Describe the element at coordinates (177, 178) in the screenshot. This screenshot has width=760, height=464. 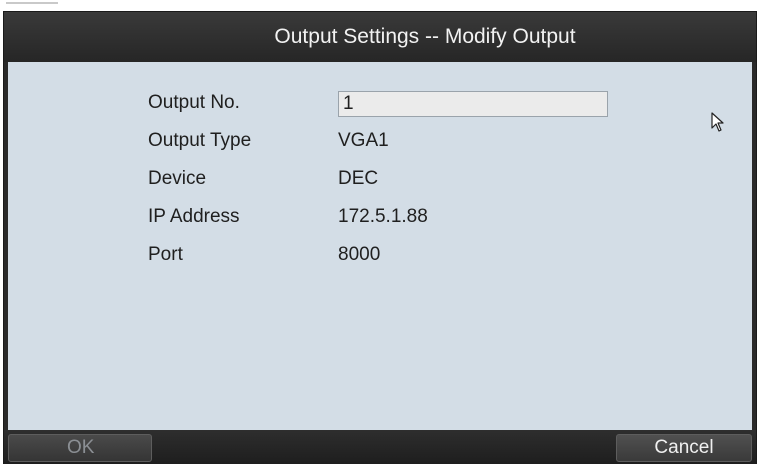
I see `device-label: Device` at that location.